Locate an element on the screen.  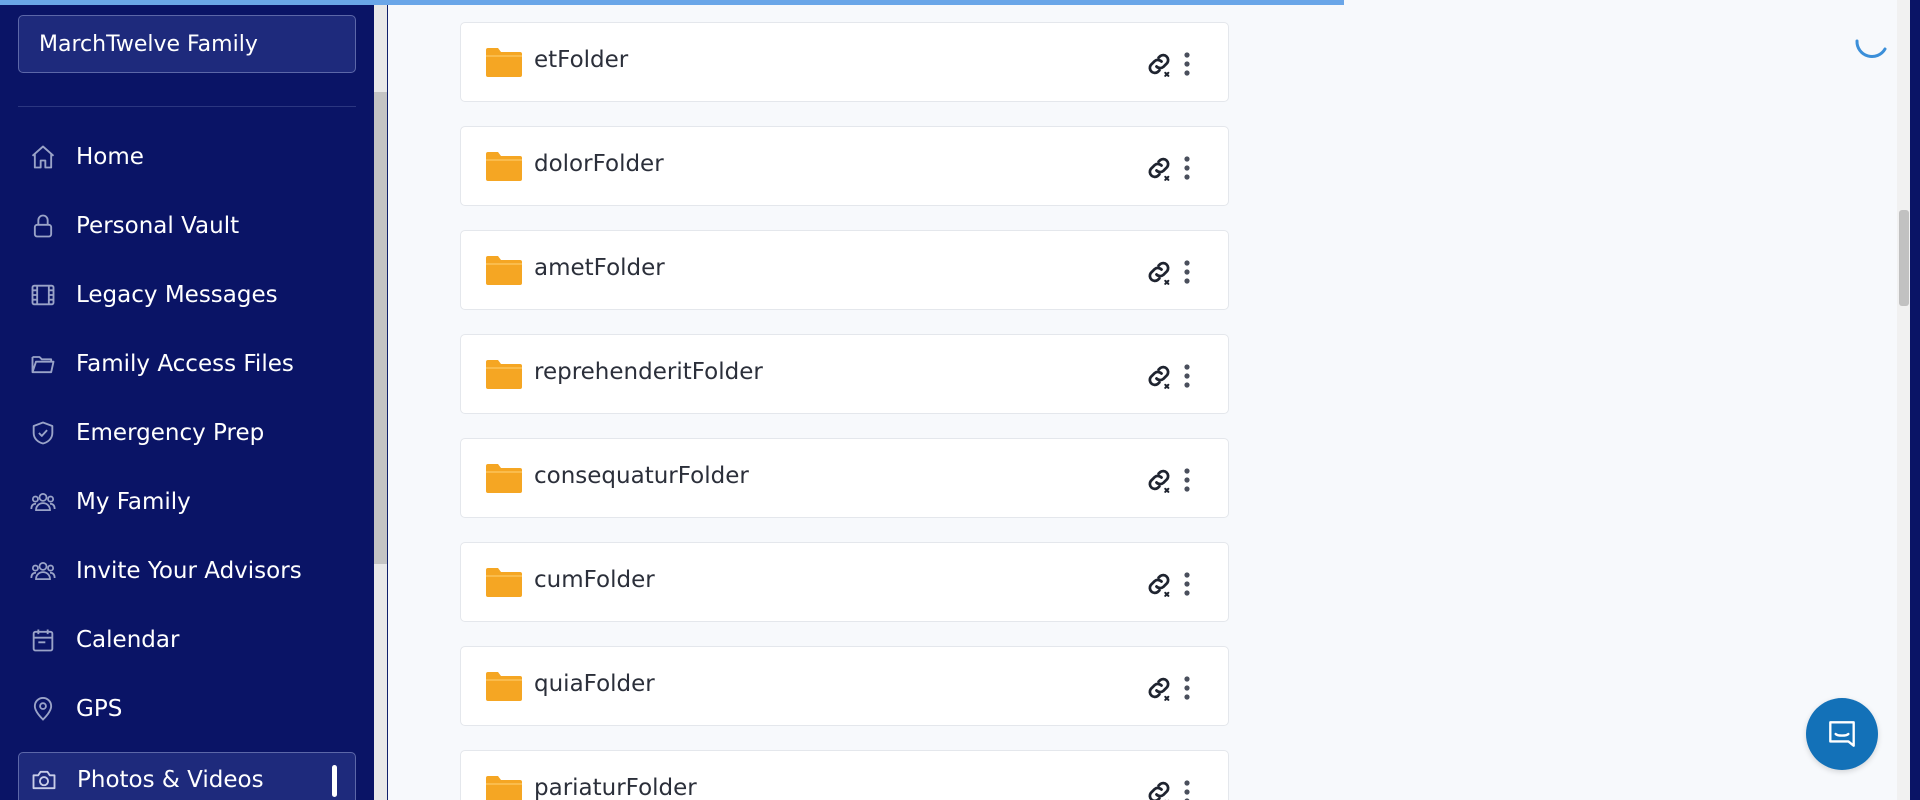
folder-name: etFolder is located at coordinates (581, 60).